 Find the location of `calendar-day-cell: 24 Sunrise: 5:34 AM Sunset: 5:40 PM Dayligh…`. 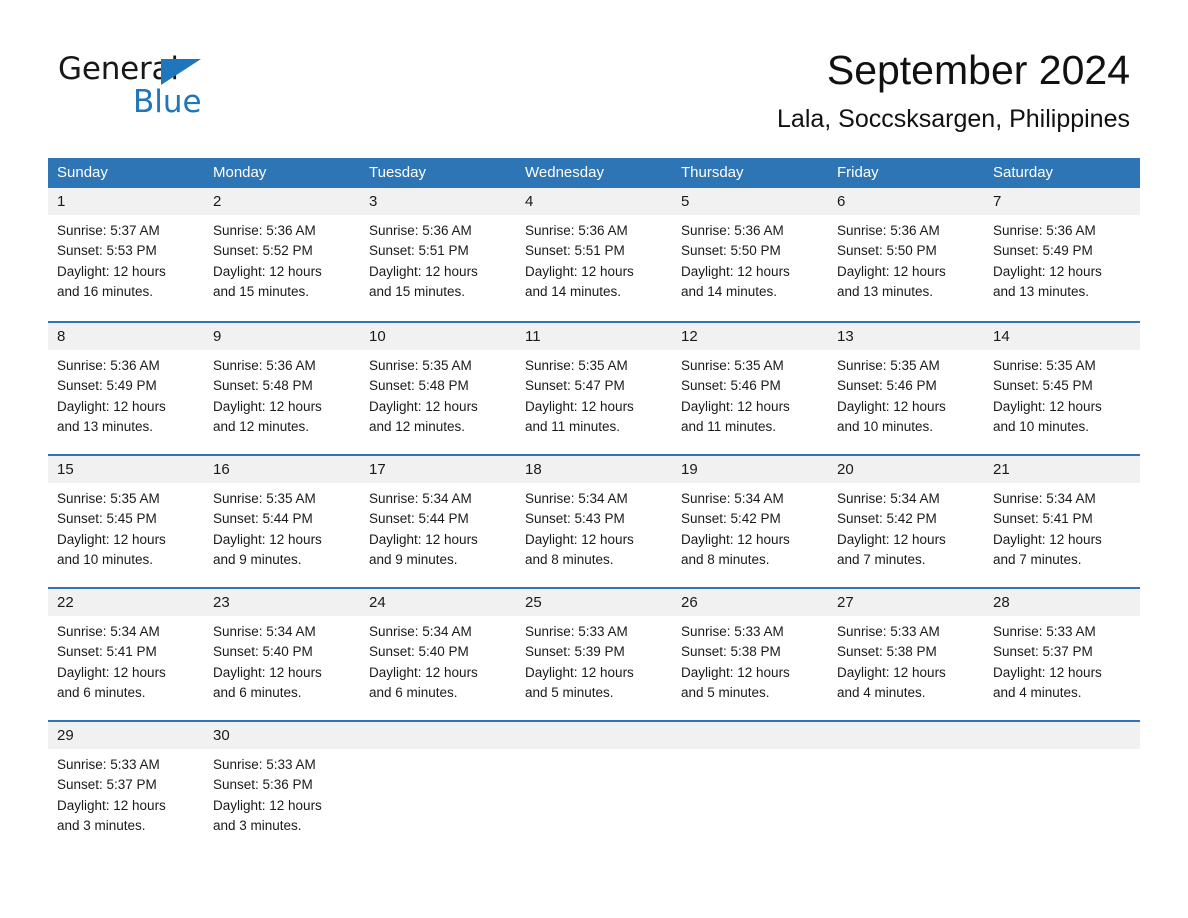

calendar-day-cell: 24 Sunrise: 5:34 AM Sunset: 5:40 PM Dayligh… is located at coordinates (438, 654).